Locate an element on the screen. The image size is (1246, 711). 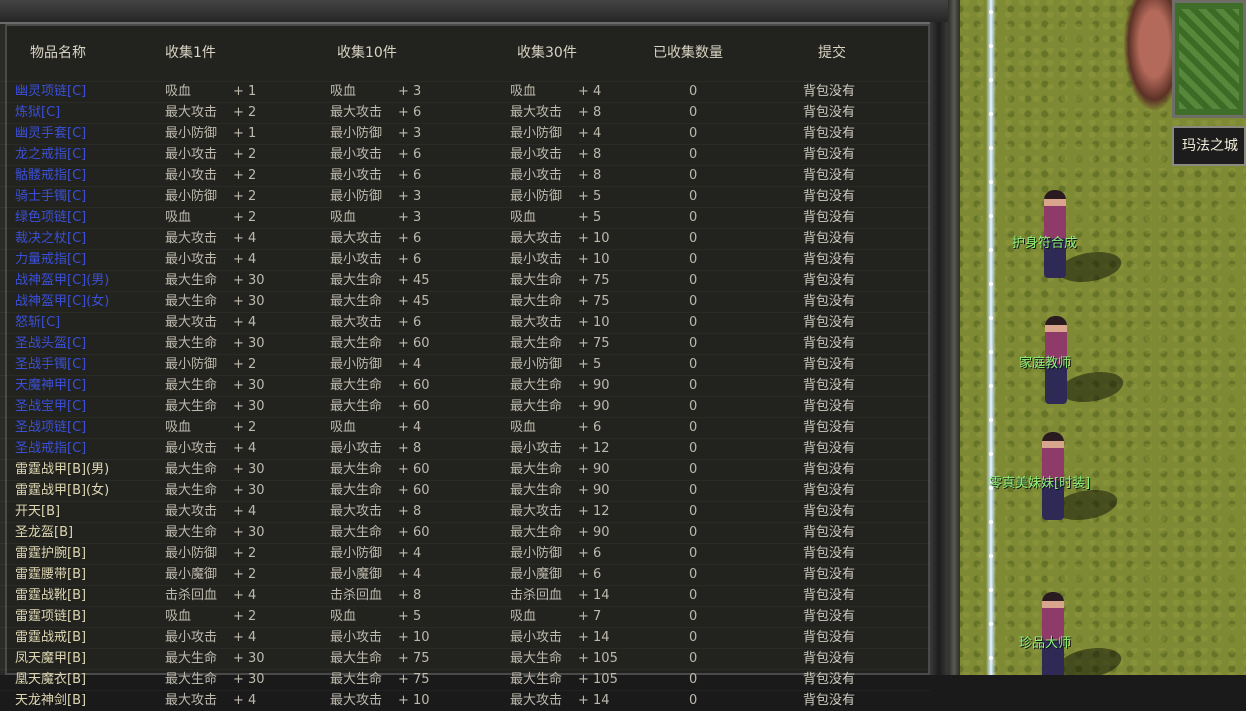
value-30: + 75 is located at coordinates (594, 343).